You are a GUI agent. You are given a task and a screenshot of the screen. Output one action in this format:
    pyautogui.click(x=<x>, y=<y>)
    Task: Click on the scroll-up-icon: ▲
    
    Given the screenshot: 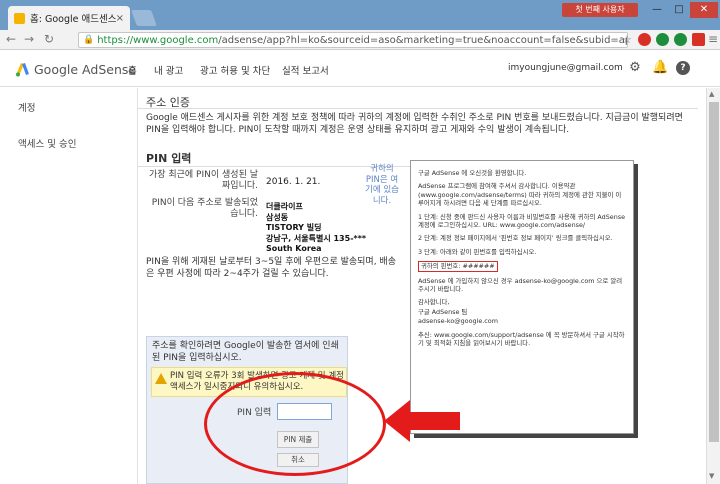 What is the action you would take?
    pyautogui.click(x=711, y=94)
    